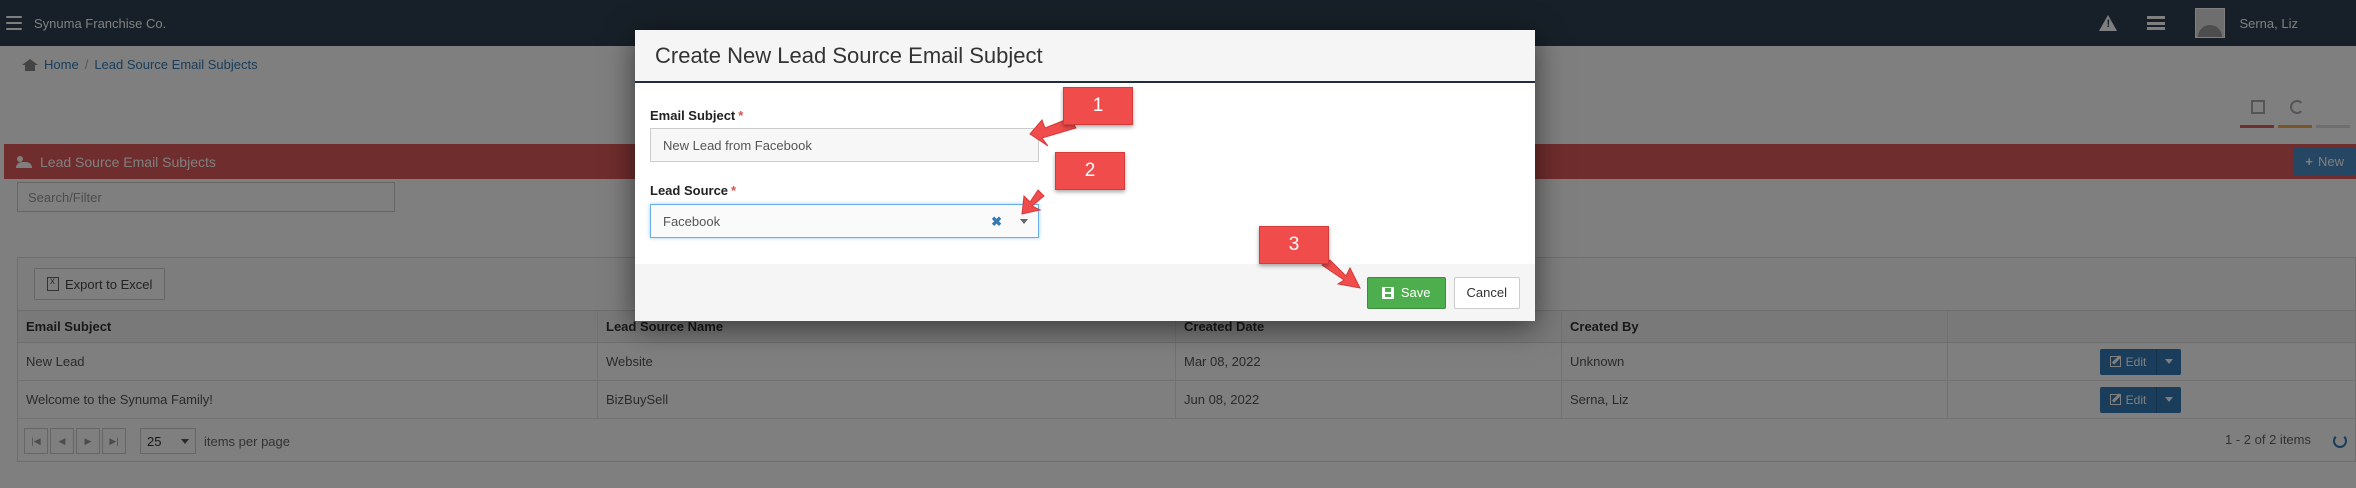 This screenshot has width=2356, height=488. Describe the element at coordinates (1191, 203) in the screenshot. I see `callout-arrows` at that location.